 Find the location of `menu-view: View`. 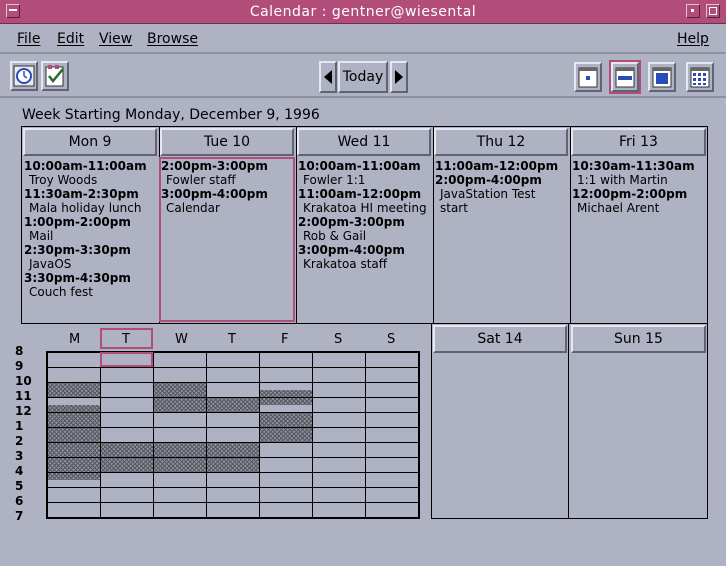

menu-view: View is located at coordinates (115, 39).